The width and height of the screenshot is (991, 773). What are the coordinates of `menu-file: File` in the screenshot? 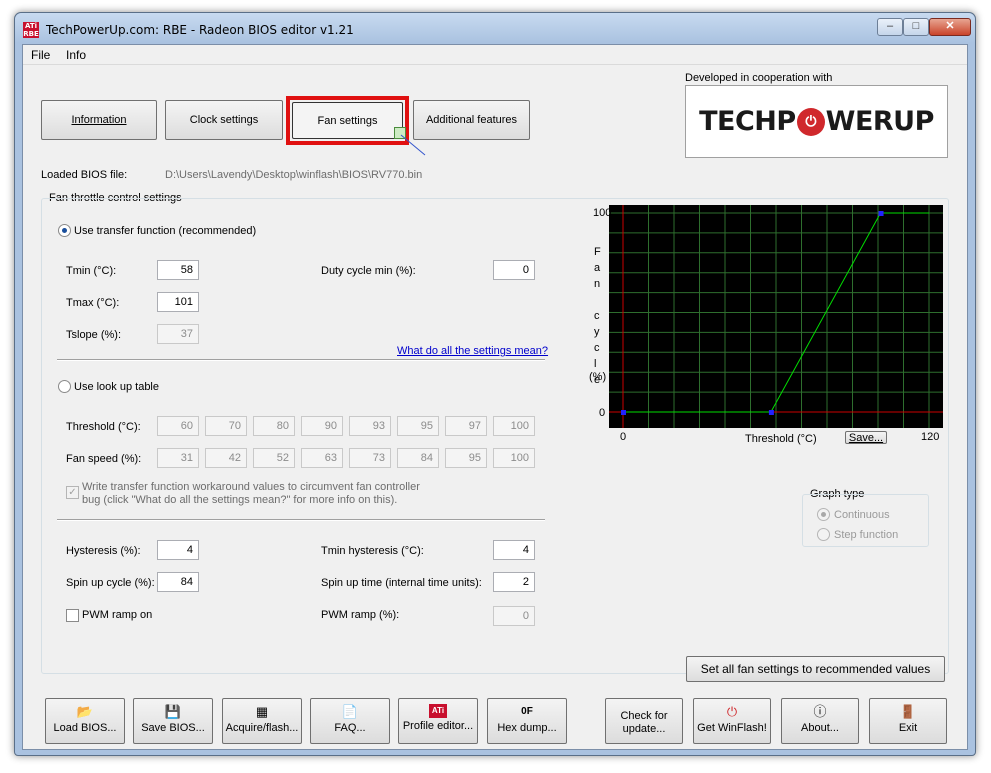 It's located at (40, 55).